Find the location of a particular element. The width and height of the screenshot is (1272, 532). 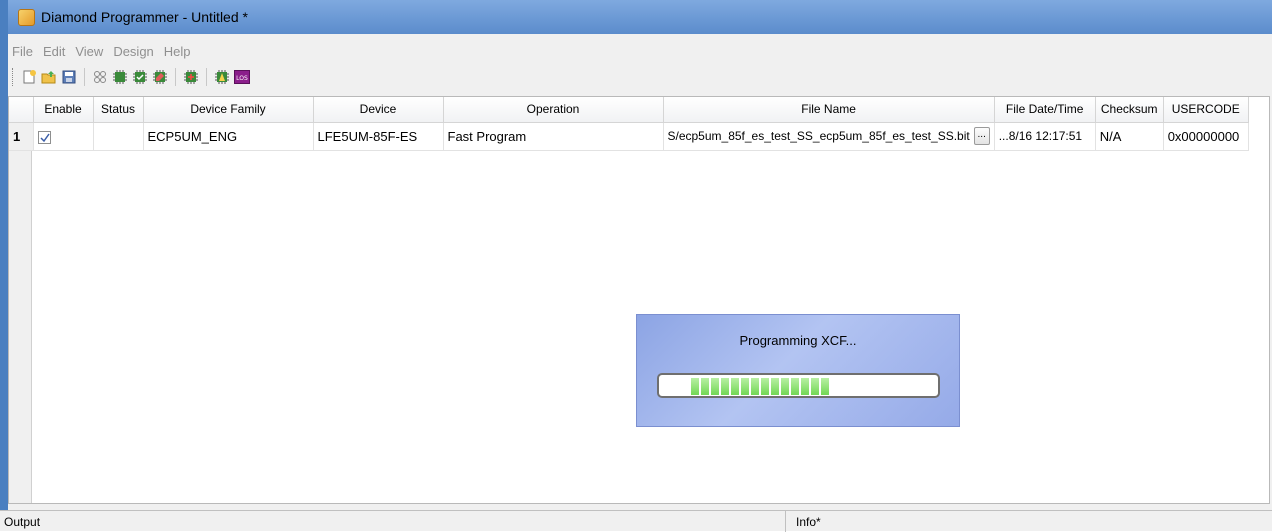

menu-view: View is located at coordinates (89, 51).